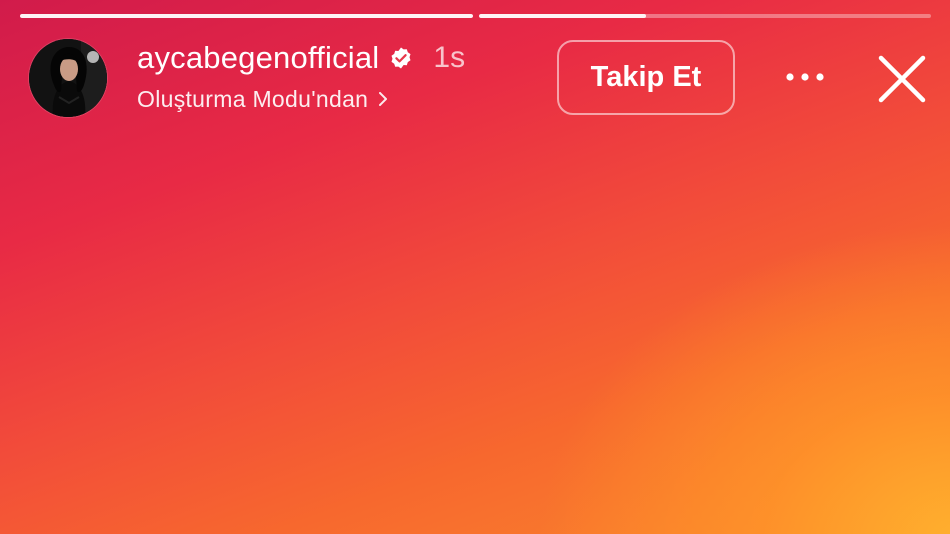  I want to click on story-progress-bar, so click(475, 16).